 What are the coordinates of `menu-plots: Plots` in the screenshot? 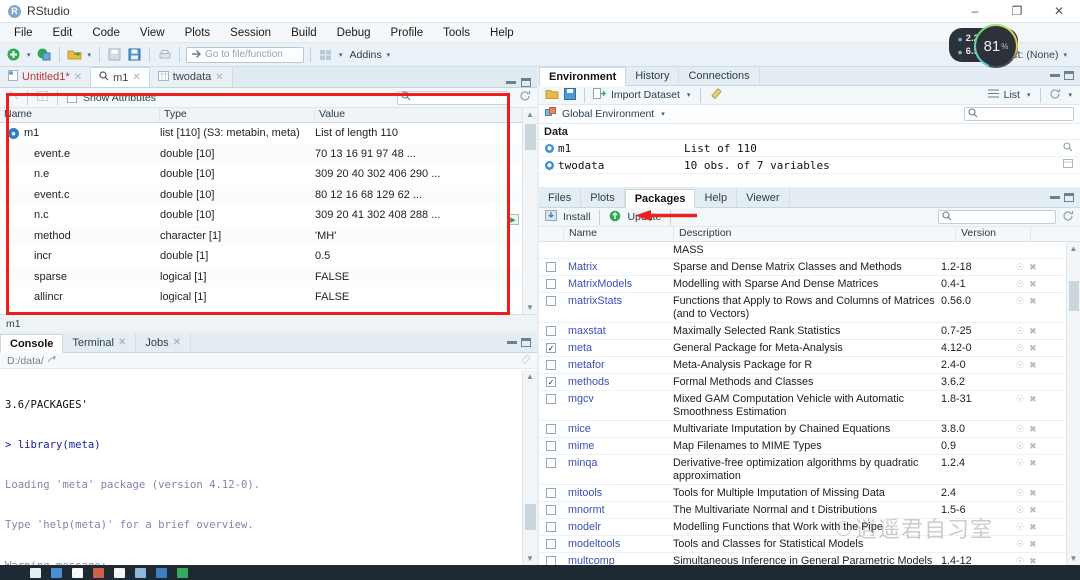 It's located at (198, 33).